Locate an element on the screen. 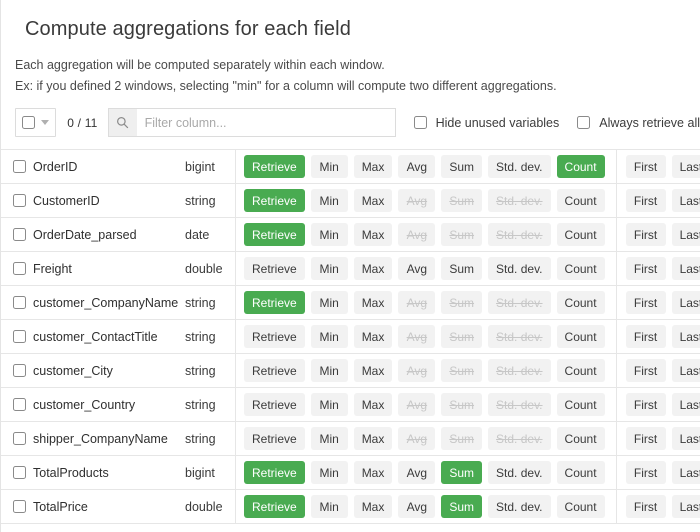 The width and height of the screenshot is (700, 532). filter-column-control is located at coordinates (251, 122).